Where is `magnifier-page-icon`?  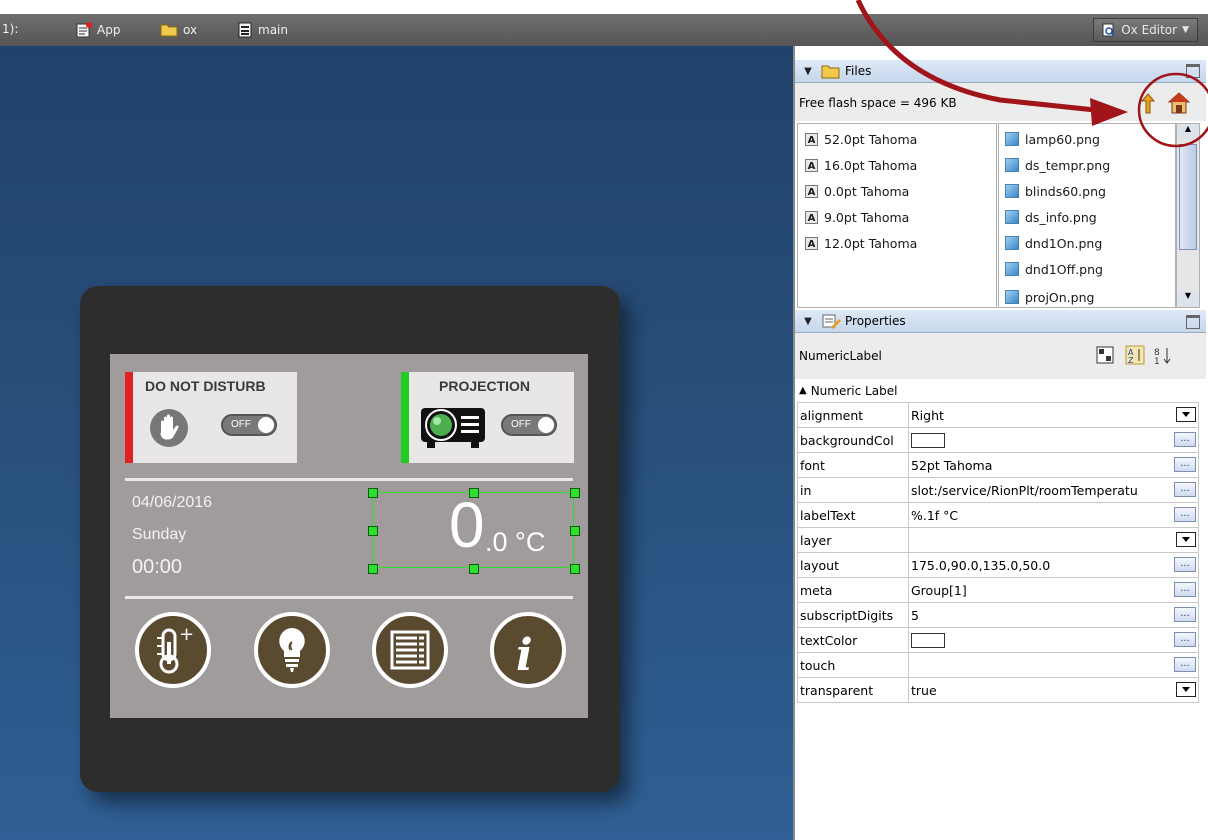
magnifier-page-icon is located at coordinates (1108, 30).